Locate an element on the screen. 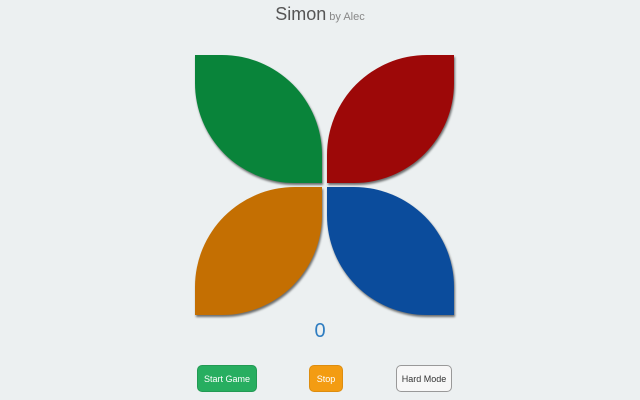  game-title: Simon is located at coordinates (301, 14).